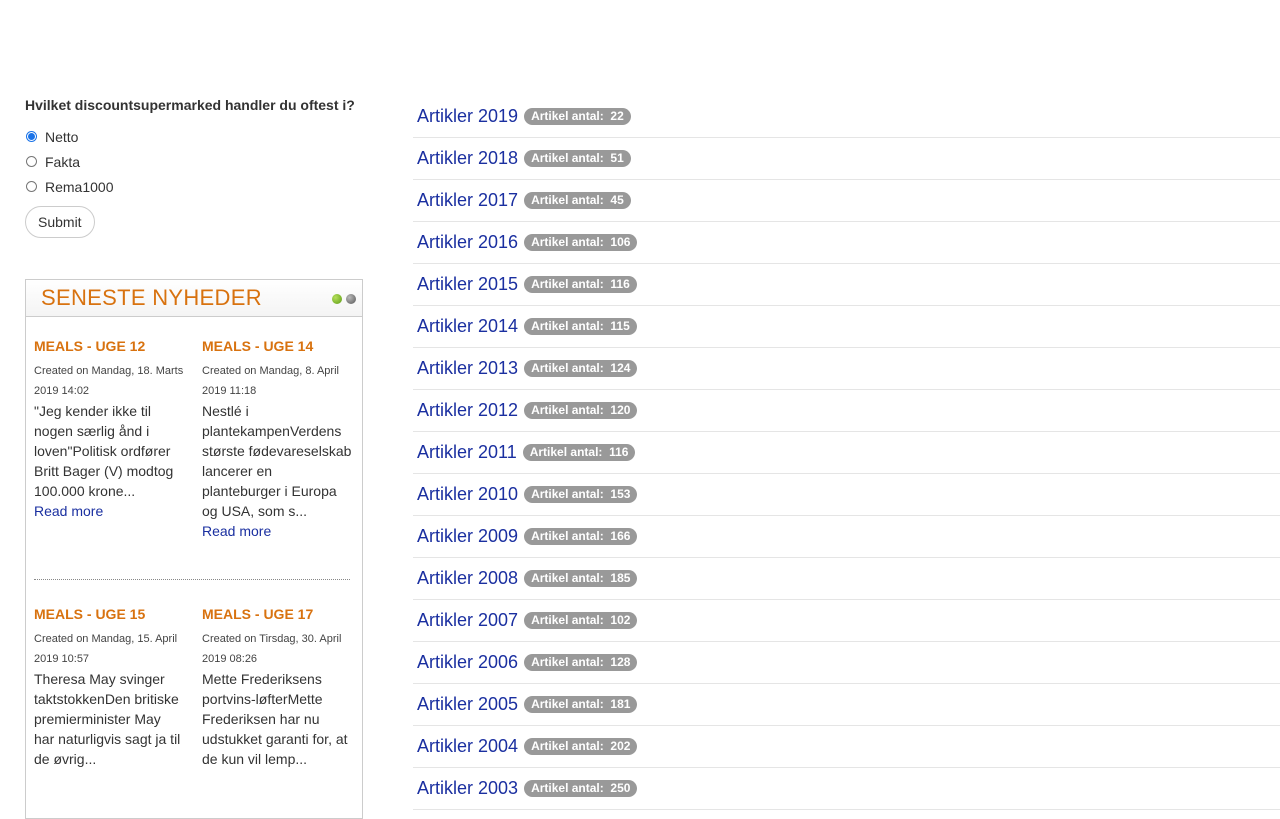  What do you see at coordinates (620, 746) in the screenshot?
I see `article-count-value: 202` at bounding box center [620, 746].